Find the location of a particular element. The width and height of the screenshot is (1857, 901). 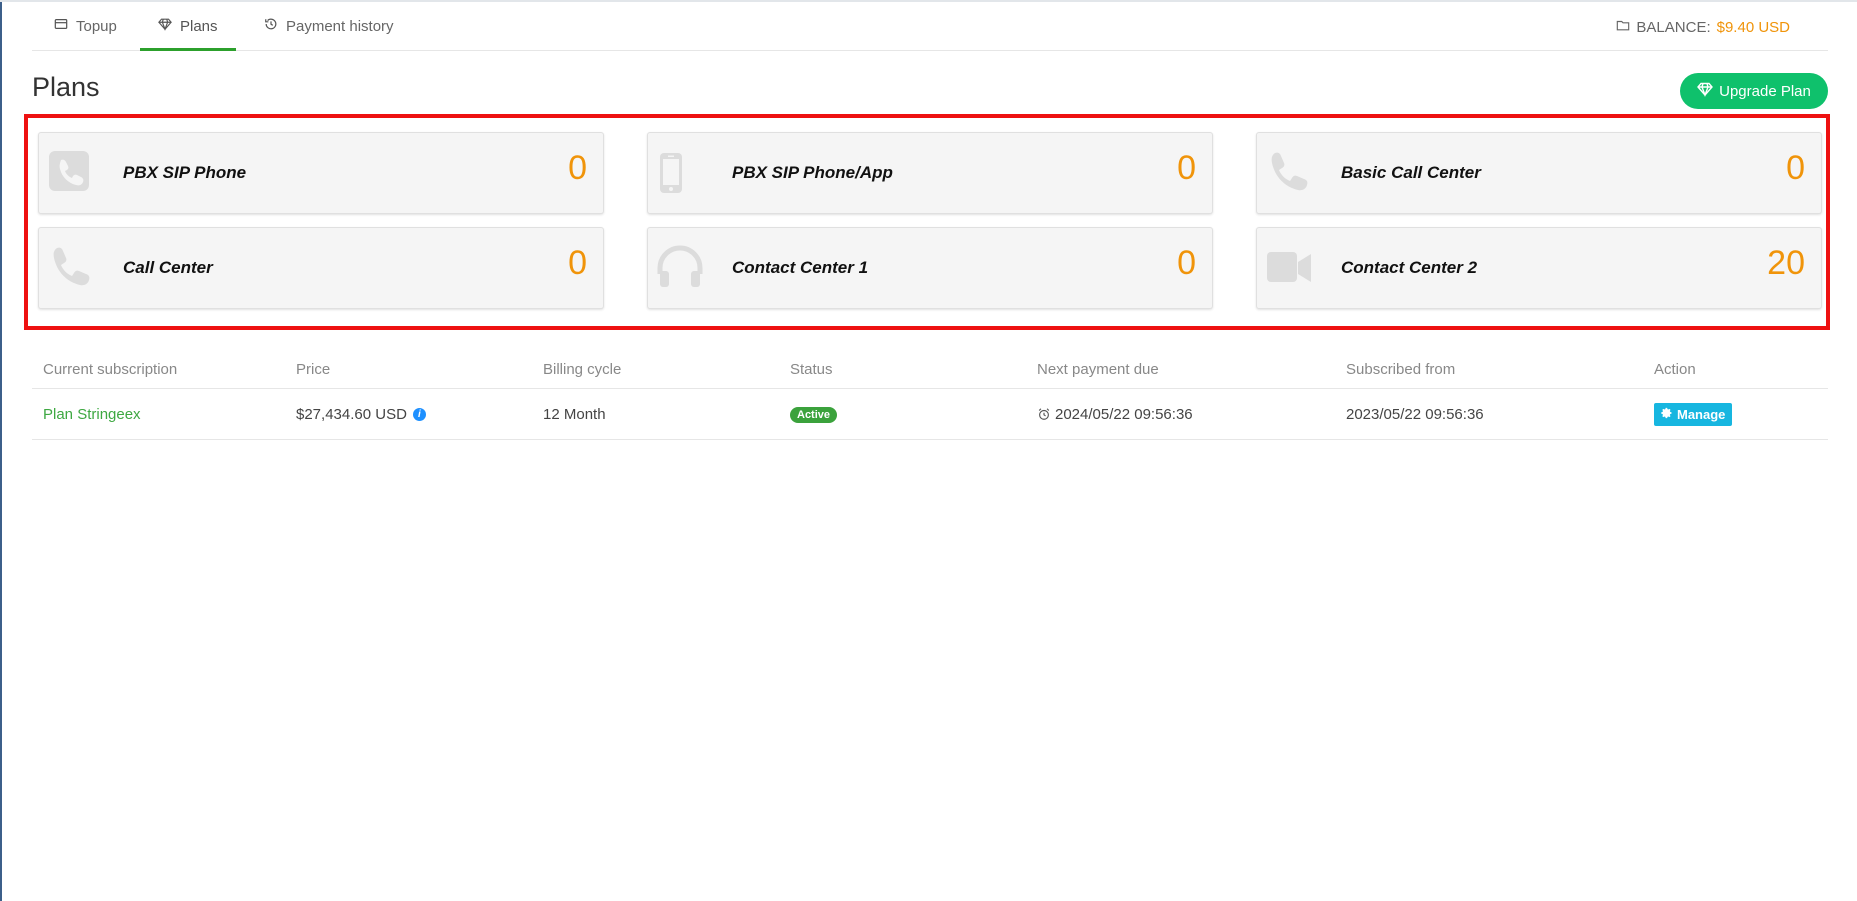

price-value: $27,434.60 USD is located at coordinates (351, 414).